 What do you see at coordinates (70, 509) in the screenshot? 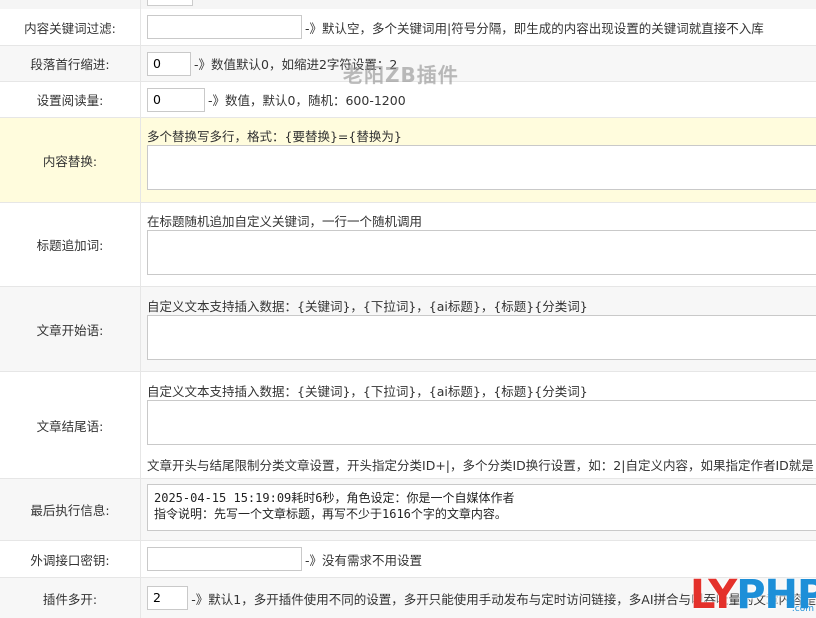
I see `last-exec-label: 最后执行信息:` at bounding box center [70, 509].